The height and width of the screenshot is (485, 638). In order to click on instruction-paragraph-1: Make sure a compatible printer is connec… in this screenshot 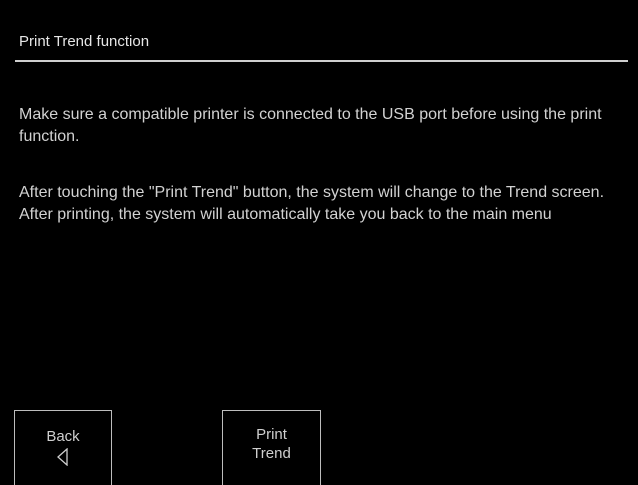, I will do `click(310, 125)`.